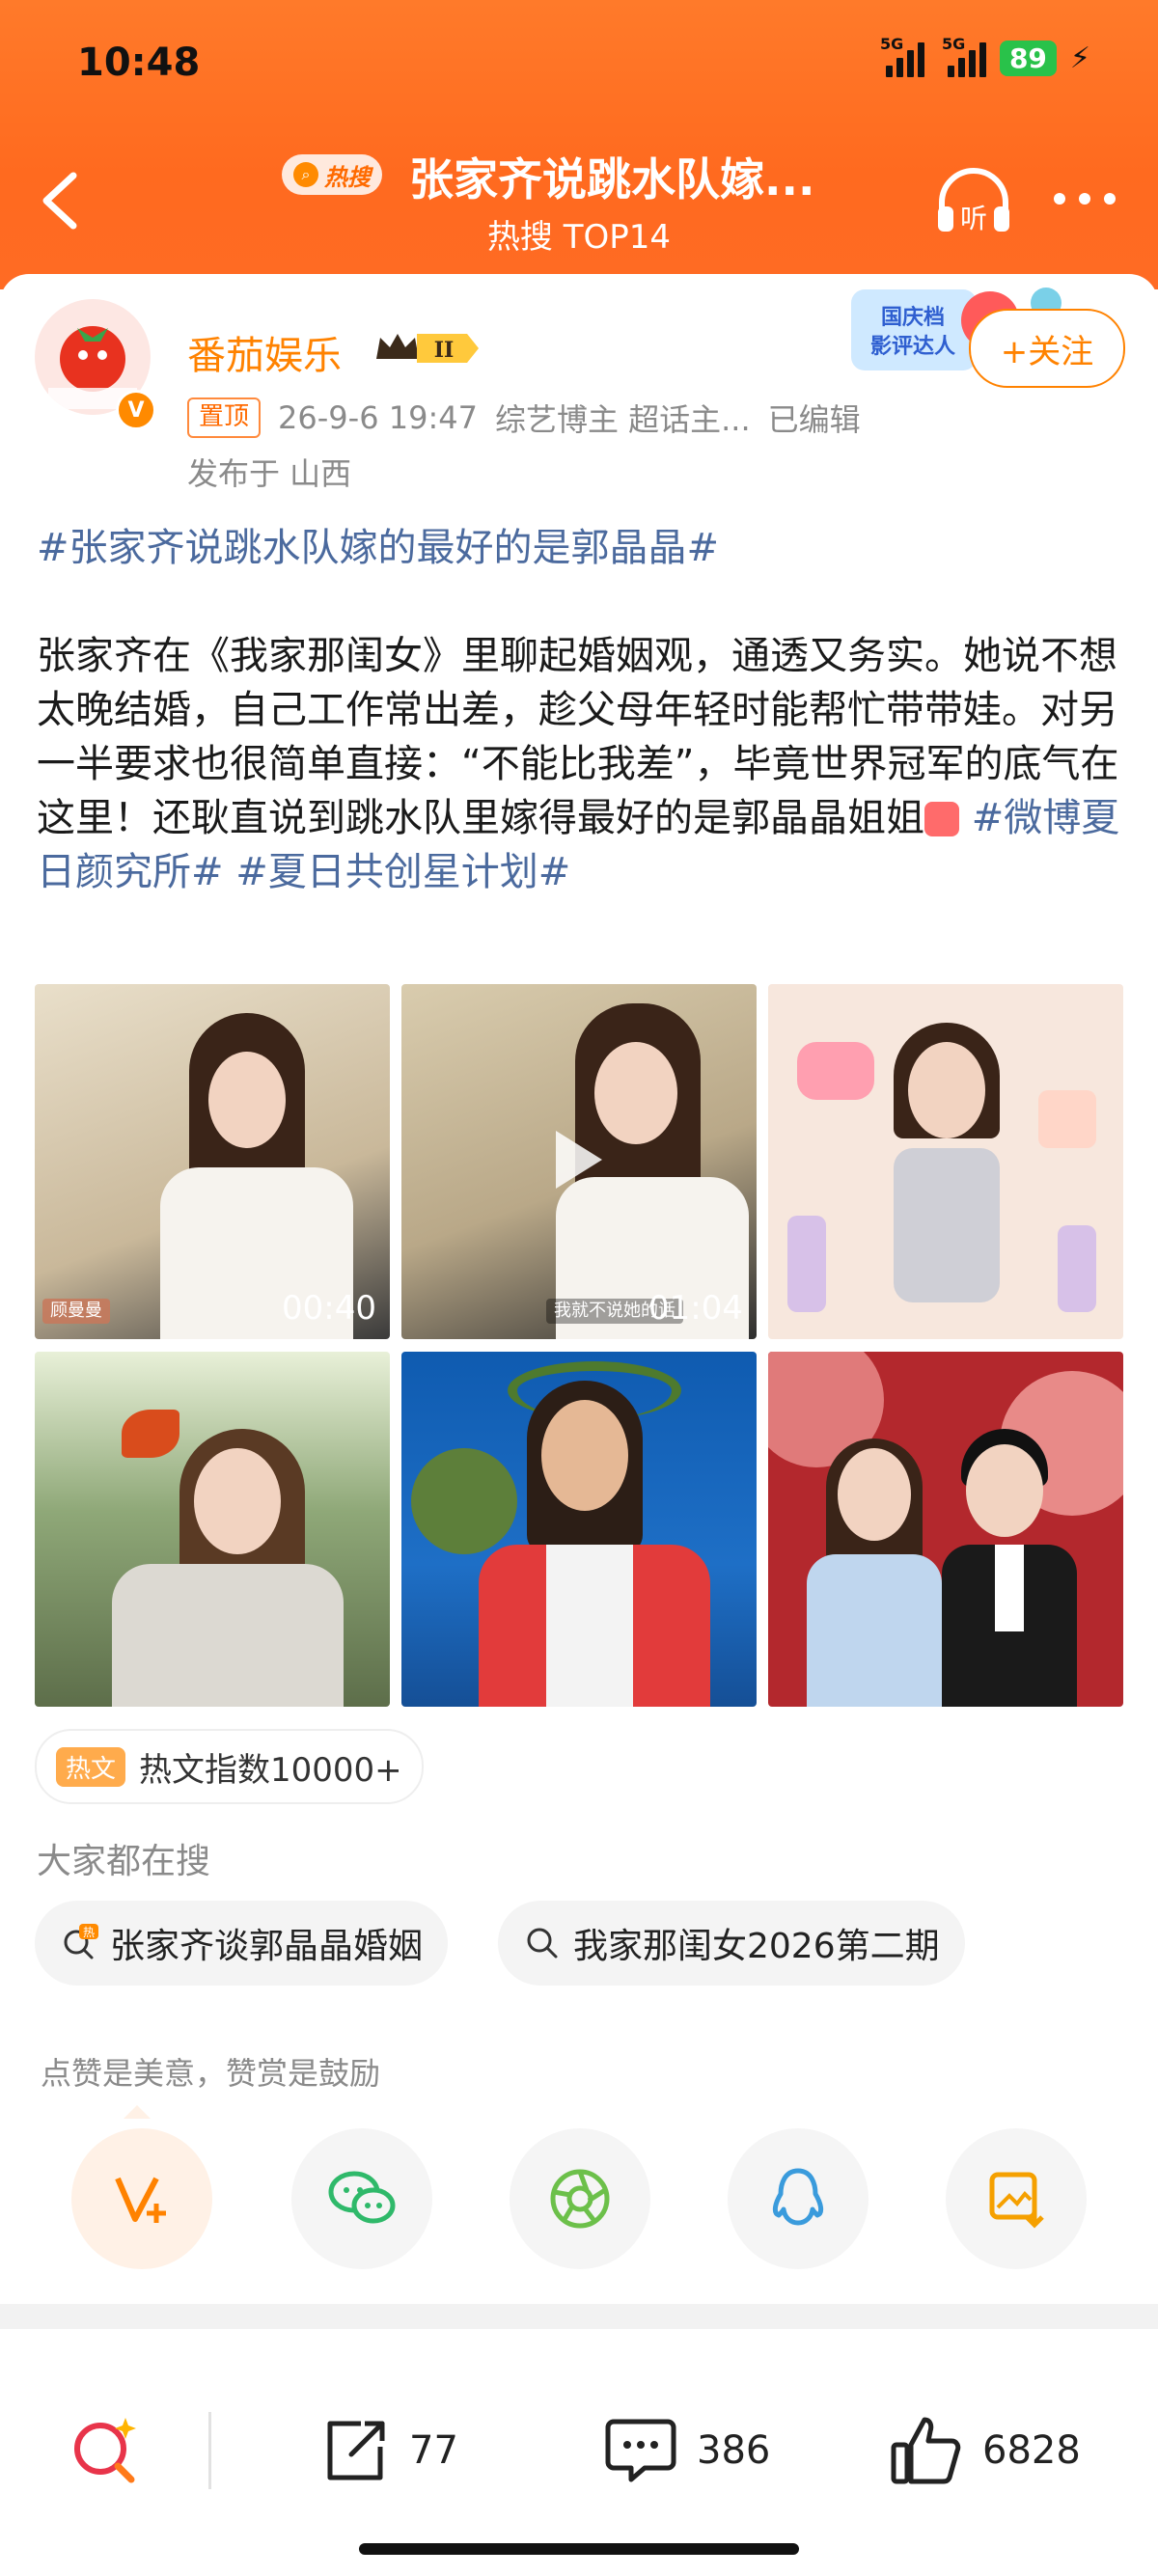 This screenshot has height=2576, width=1158. What do you see at coordinates (264, 352) in the screenshot?
I see `author-name: 番茄娱乐` at bounding box center [264, 352].